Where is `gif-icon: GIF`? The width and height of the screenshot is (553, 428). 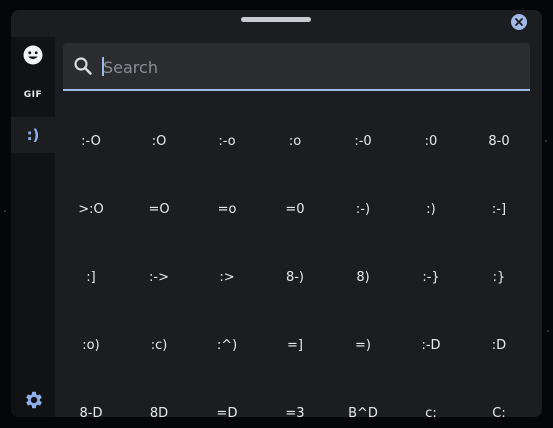 gif-icon: GIF is located at coordinates (33, 95).